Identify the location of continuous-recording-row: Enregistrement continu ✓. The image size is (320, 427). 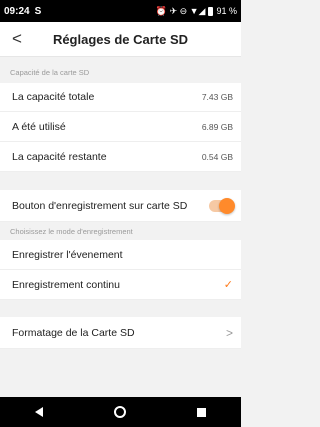
(120, 285).